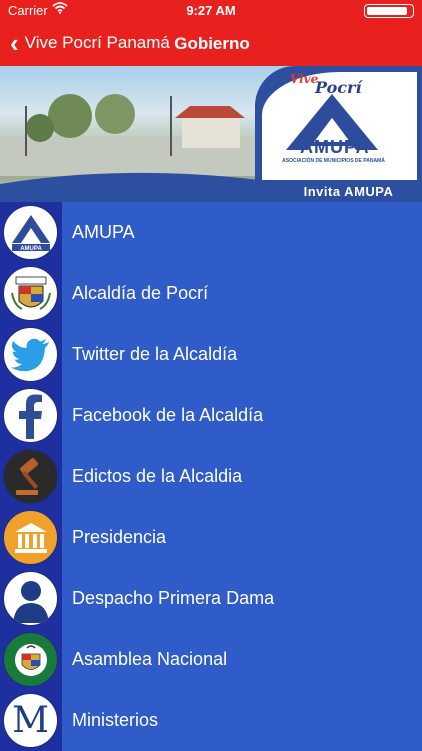 The width and height of the screenshot is (422, 751). I want to click on twitter-bird-icon, so click(30, 354).